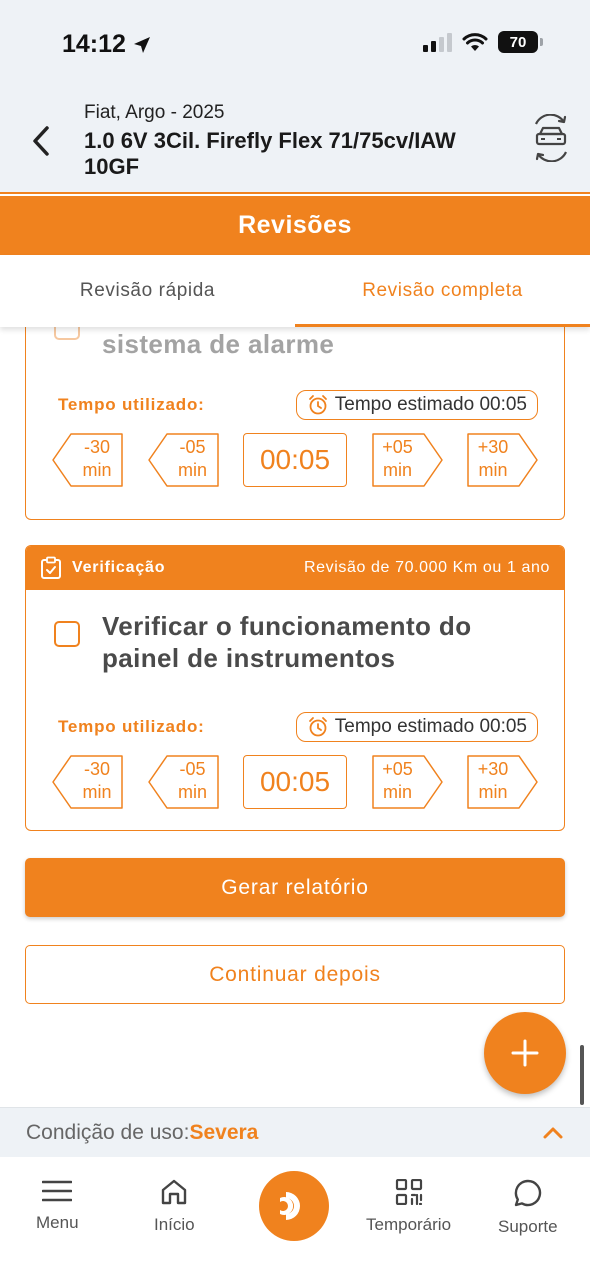 This screenshot has height=1278, width=590. I want to click on nav-support: Suporte, so click(528, 1208).